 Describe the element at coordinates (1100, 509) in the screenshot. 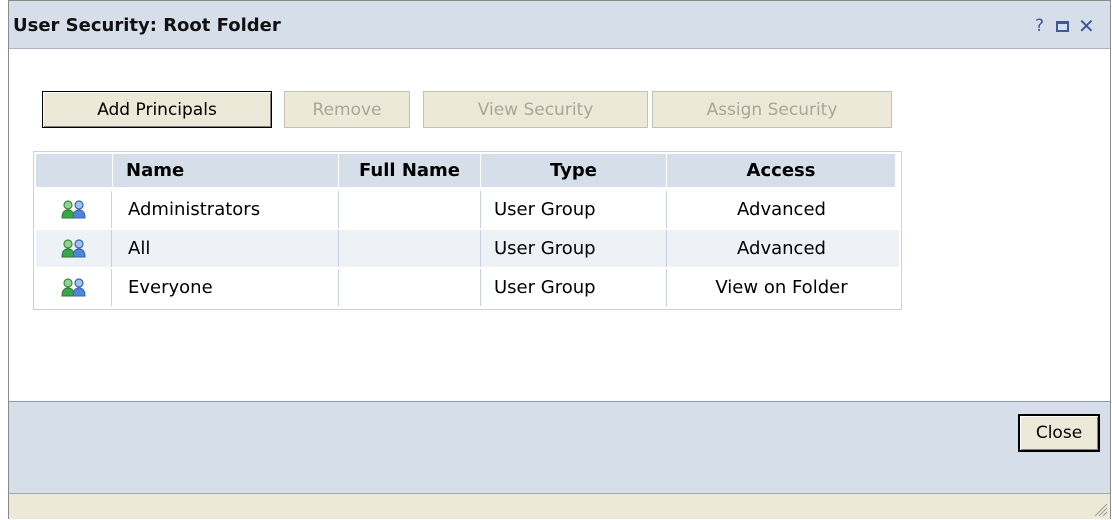

I see `resize-grip-icon` at that location.